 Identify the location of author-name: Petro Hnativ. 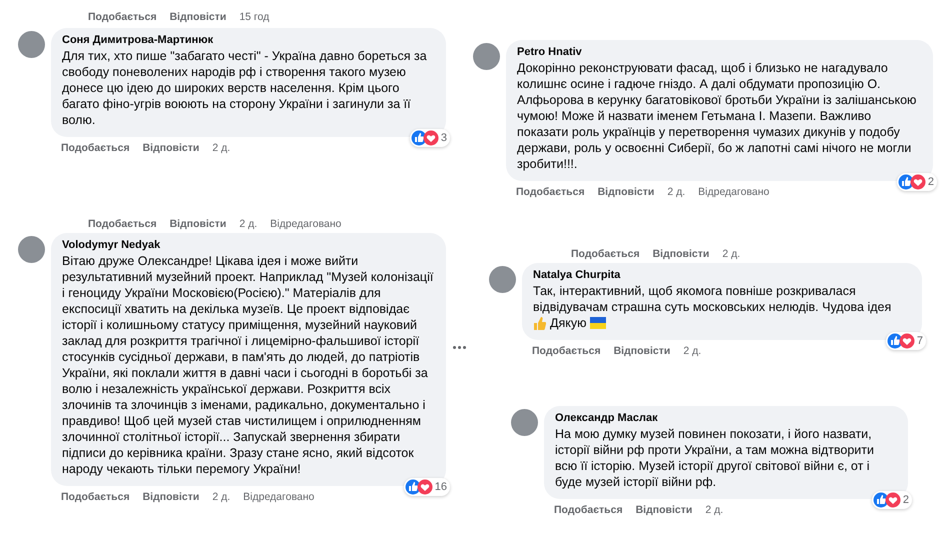
(719, 52).